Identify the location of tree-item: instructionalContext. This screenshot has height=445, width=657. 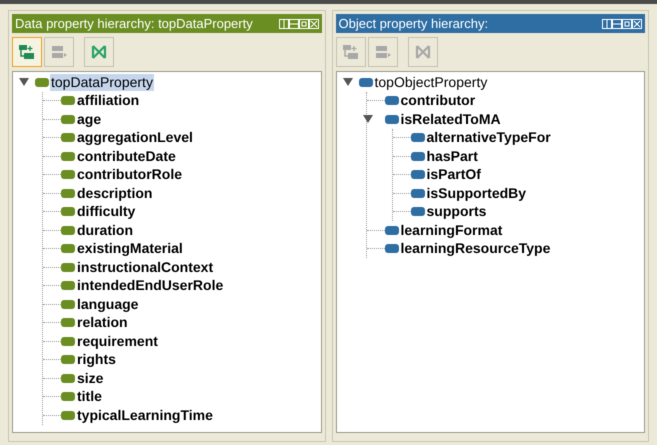
(145, 267).